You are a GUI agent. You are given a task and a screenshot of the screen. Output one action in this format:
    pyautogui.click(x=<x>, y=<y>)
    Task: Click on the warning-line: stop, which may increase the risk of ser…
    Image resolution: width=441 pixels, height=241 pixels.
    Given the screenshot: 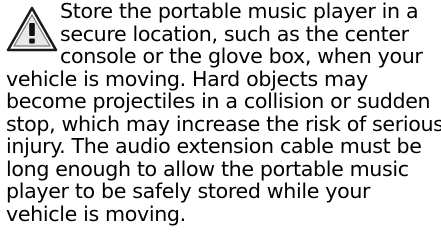 What is the action you would take?
    pyautogui.click(x=223, y=123)
    